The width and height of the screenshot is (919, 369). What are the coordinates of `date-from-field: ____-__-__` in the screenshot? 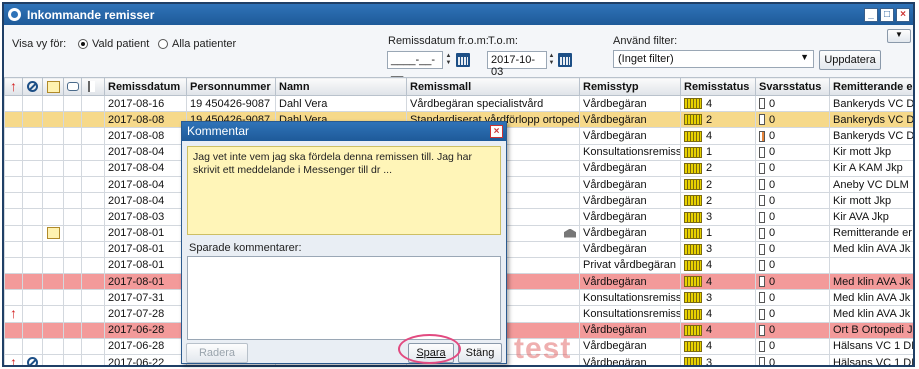 It's located at (415, 64).